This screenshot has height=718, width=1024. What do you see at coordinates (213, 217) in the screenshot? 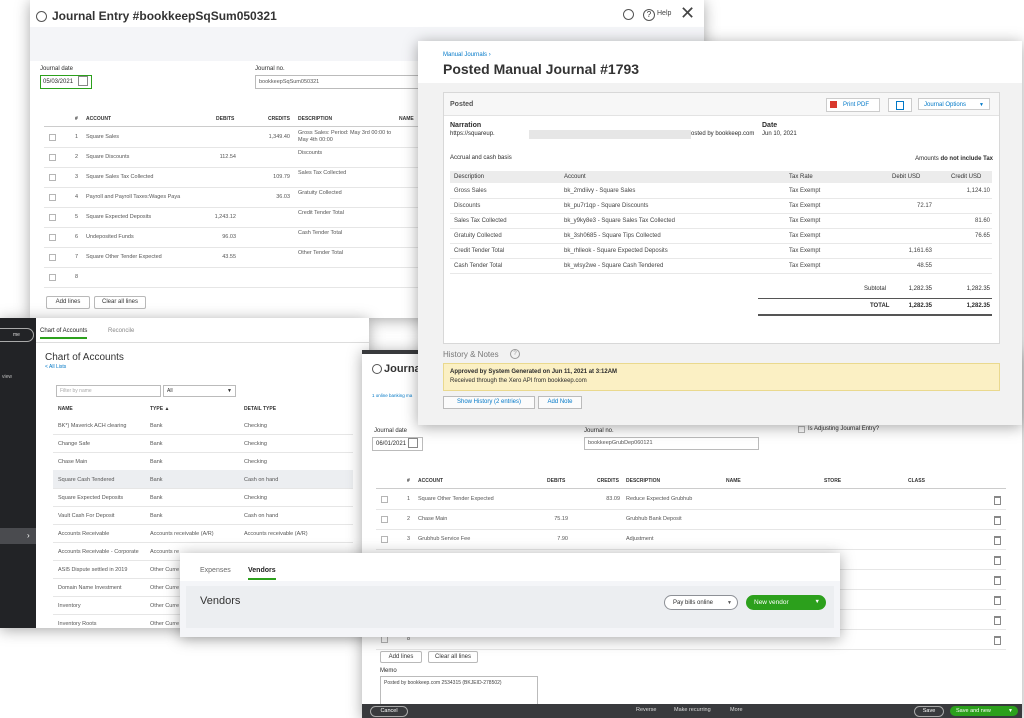
I see `row-debit: 1,243.12` at bounding box center [213, 217].